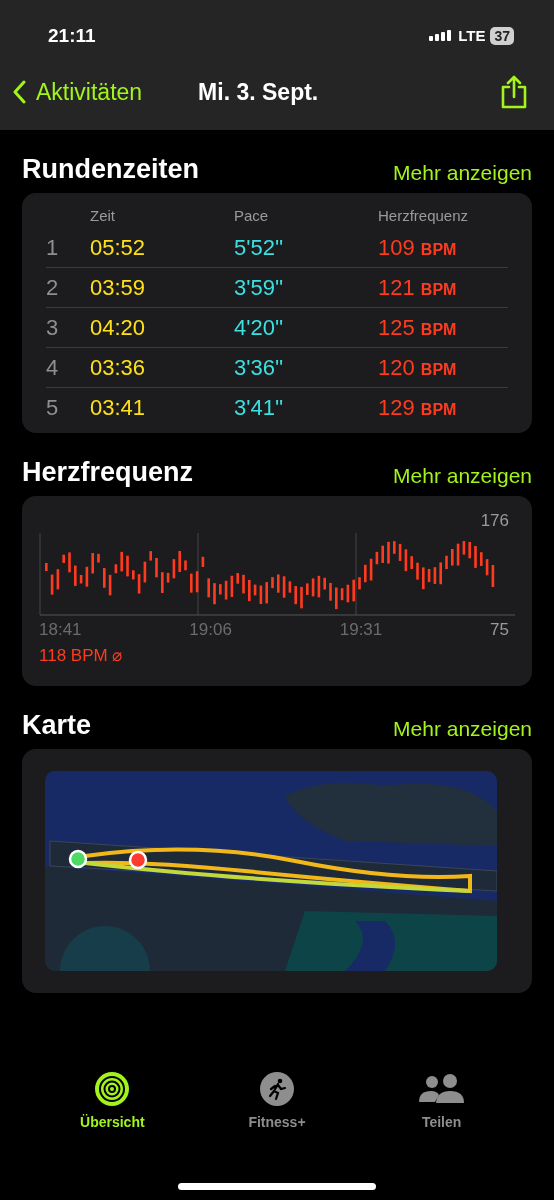 This screenshot has height=1200, width=554. Describe the element at coordinates (72, 36) in the screenshot. I see `status-time: 21:11` at that location.